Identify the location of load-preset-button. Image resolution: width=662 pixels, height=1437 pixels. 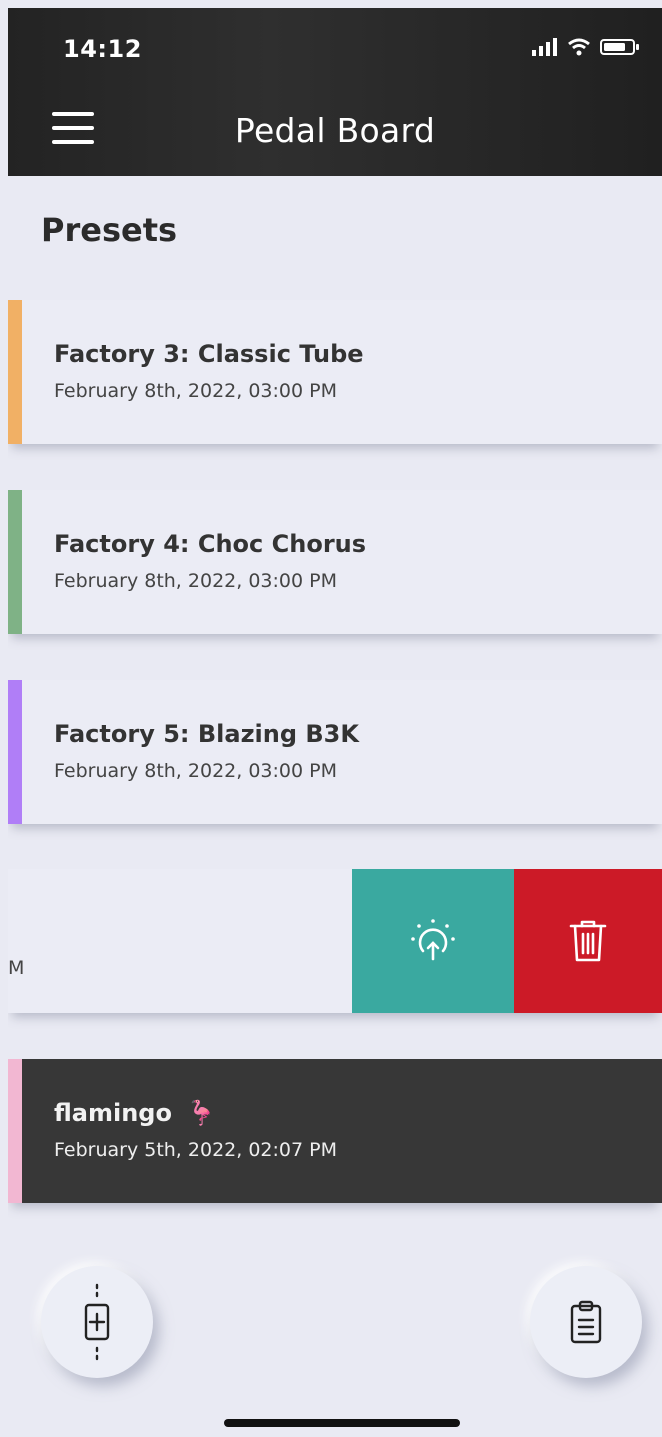
(433, 941).